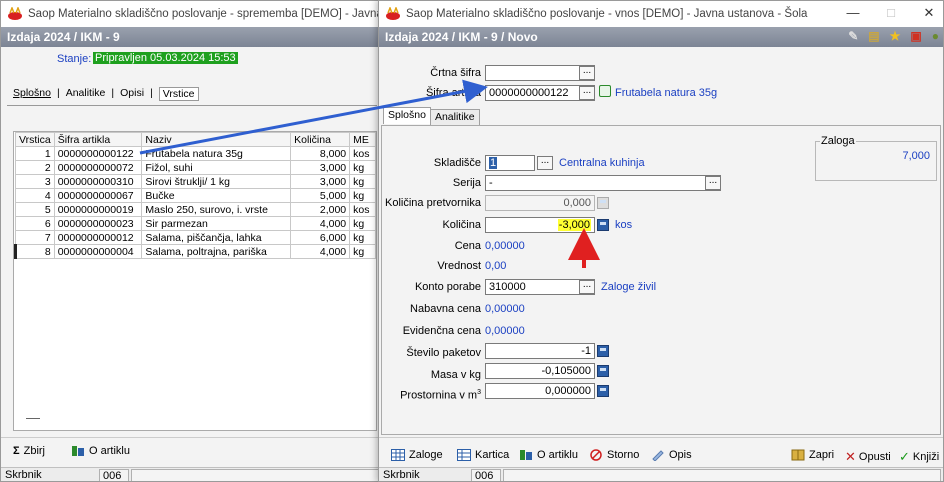  Describe the element at coordinates (417, 455) in the screenshot. I see `zaloge-button: Zaloge` at that location.